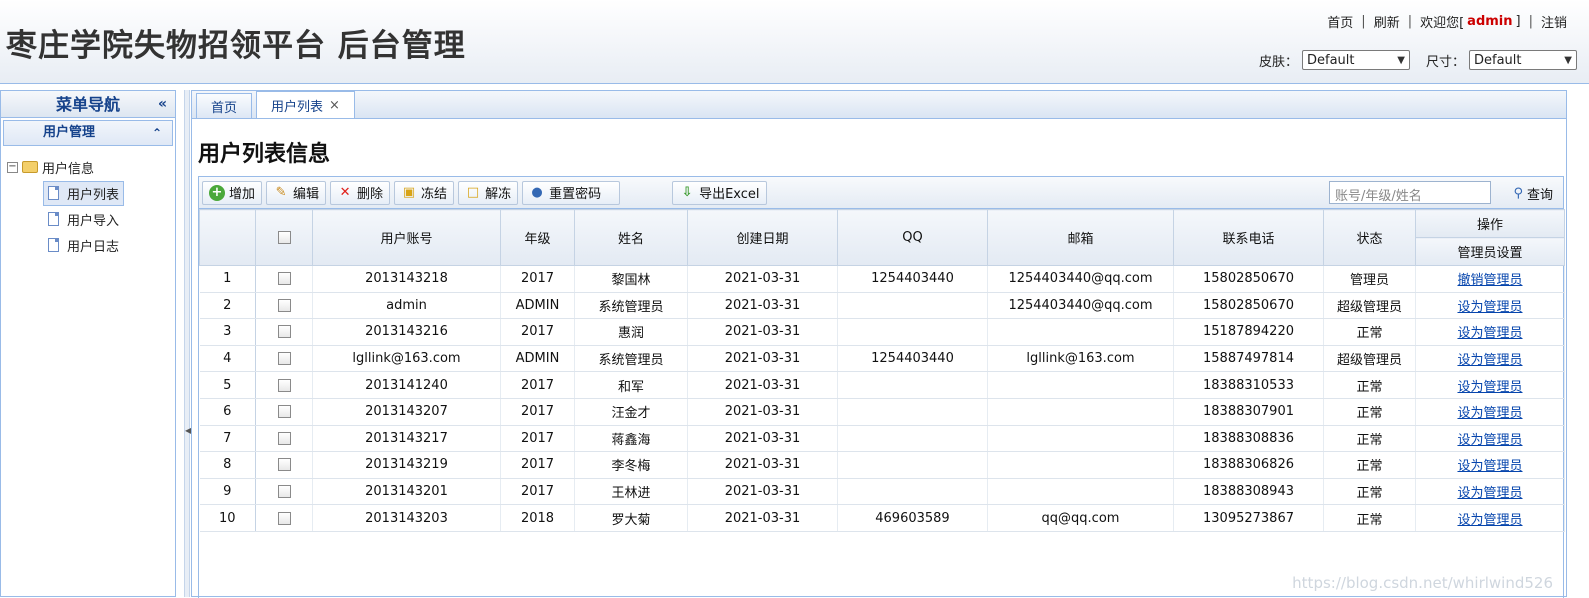 The width and height of the screenshot is (1589, 598). I want to click on column-header: 用户账号, so click(406, 237).